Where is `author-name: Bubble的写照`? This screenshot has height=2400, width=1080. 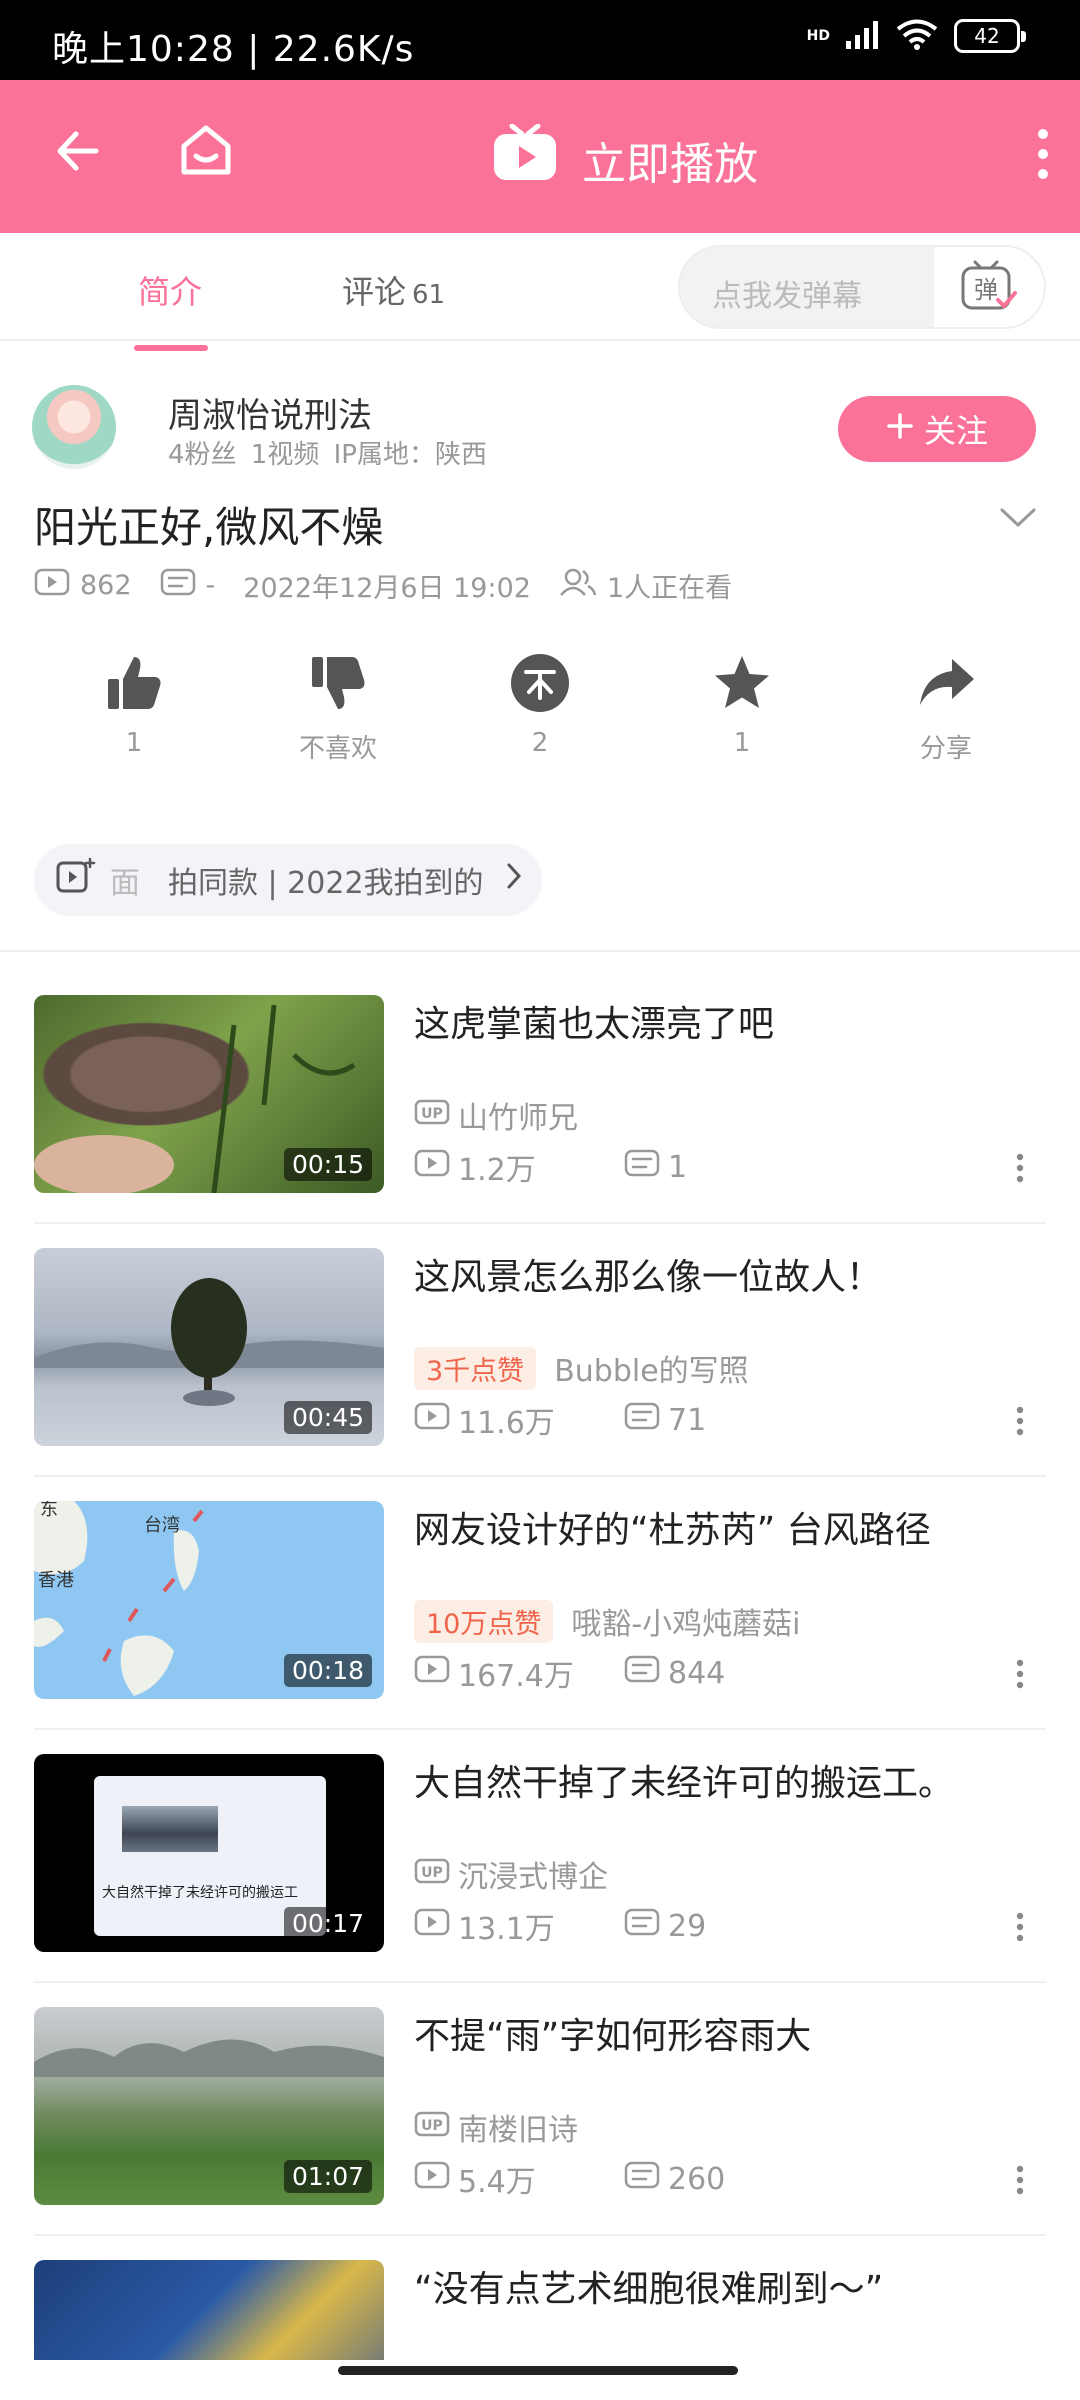 author-name: Bubble的写照 is located at coordinates (651, 1371).